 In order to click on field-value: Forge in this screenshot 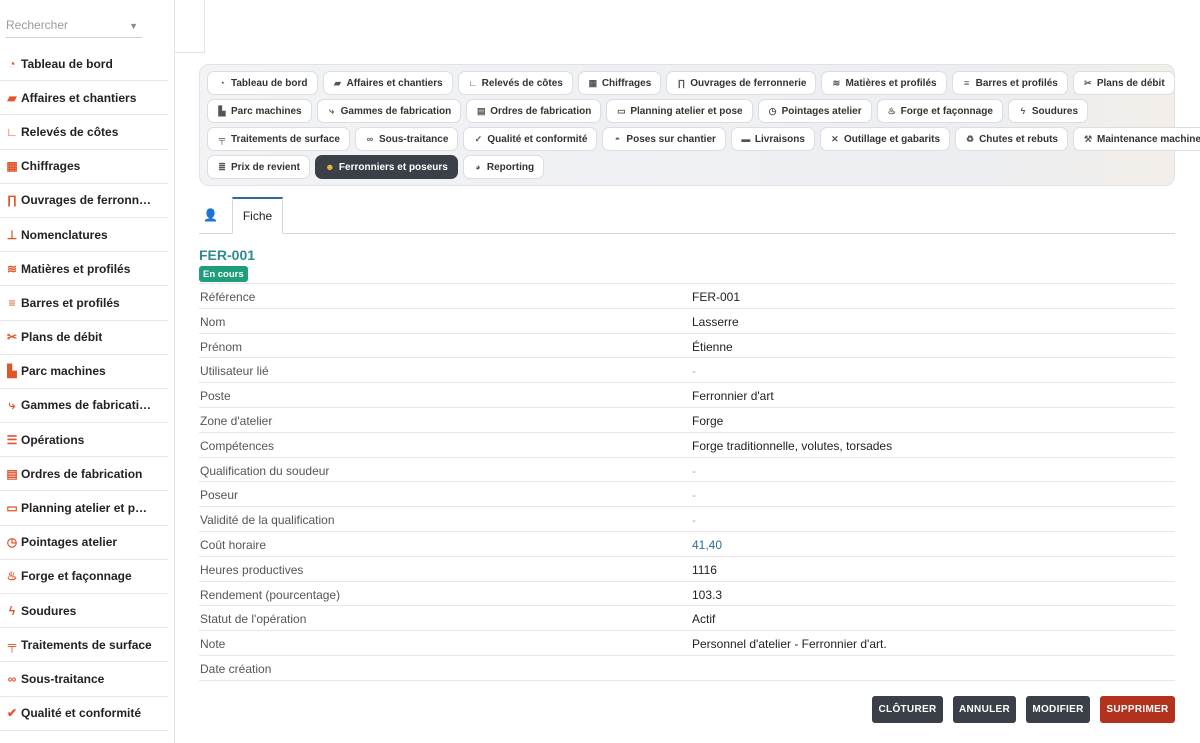, I will do `click(708, 420)`.